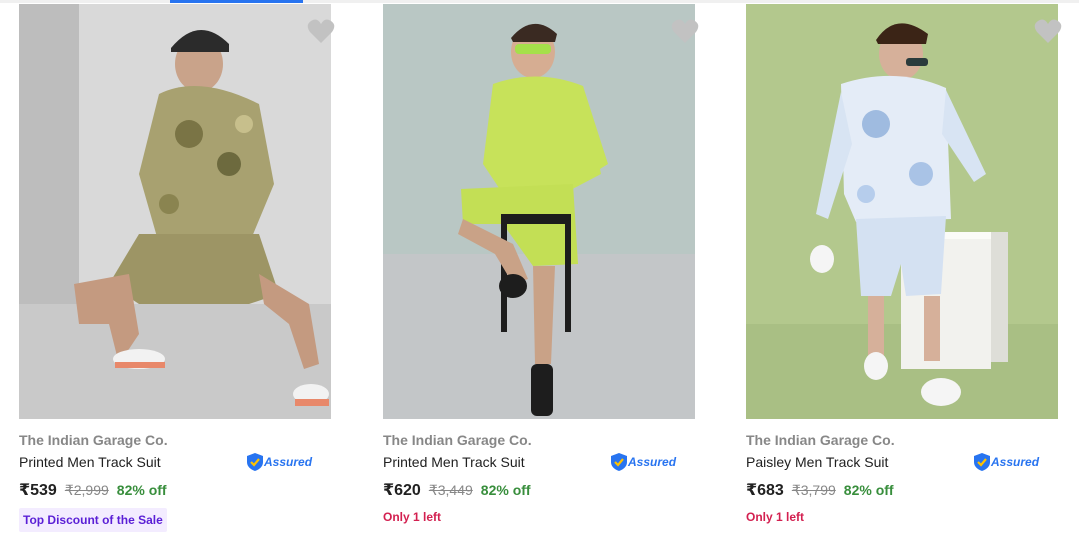  I want to click on price-row: ₹620 ₹3,449 82% off, so click(457, 490).